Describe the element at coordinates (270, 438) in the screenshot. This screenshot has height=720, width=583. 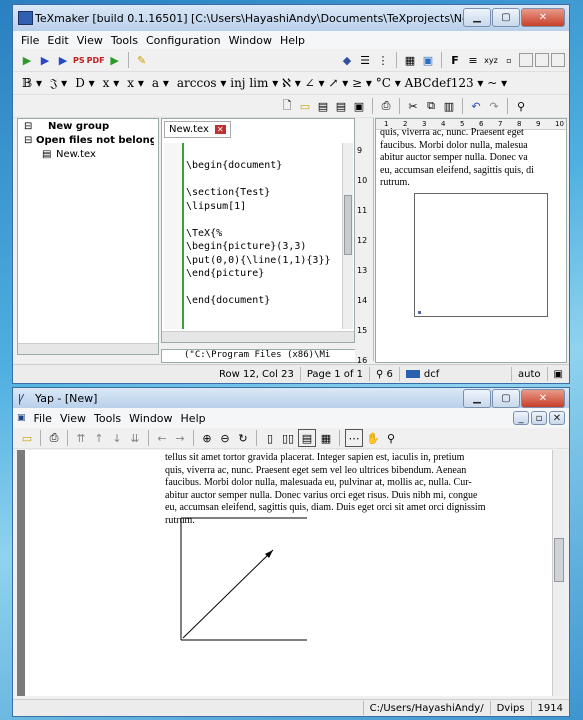
I see `single-page-icon: ▯` at that location.